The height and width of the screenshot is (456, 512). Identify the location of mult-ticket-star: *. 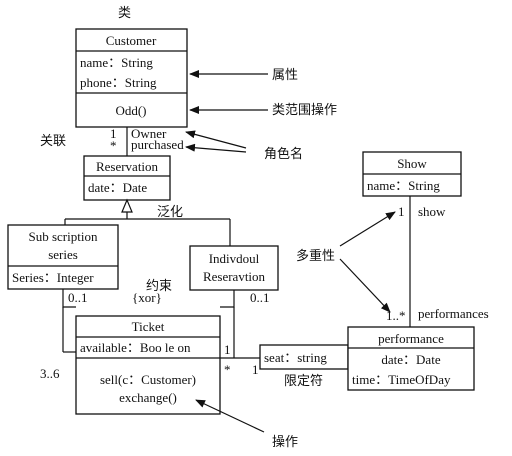
(227, 369).